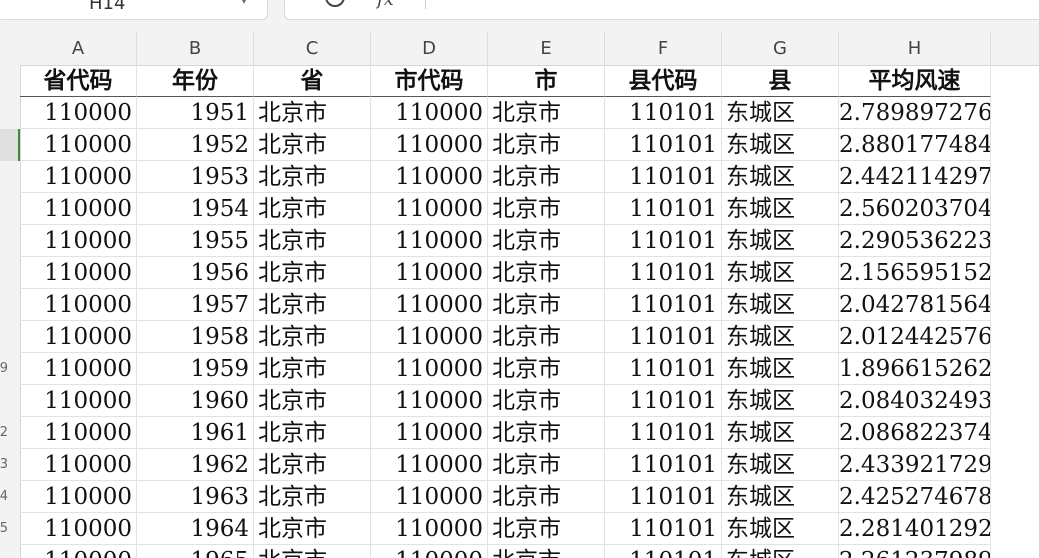 Image resolution: width=1039 pixels, height=558 pixels. Describe the element at coordinates (4, 464) in the screenshot. I see `row-number: 3` at that location.